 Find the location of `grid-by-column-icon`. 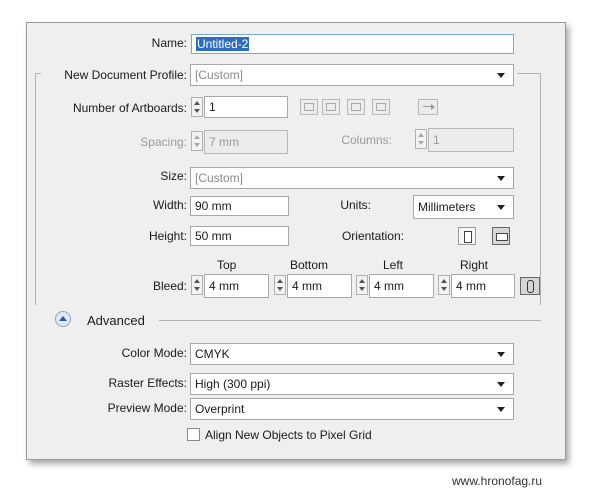

grid-by-column-icon is located at coordinates (331, 107).